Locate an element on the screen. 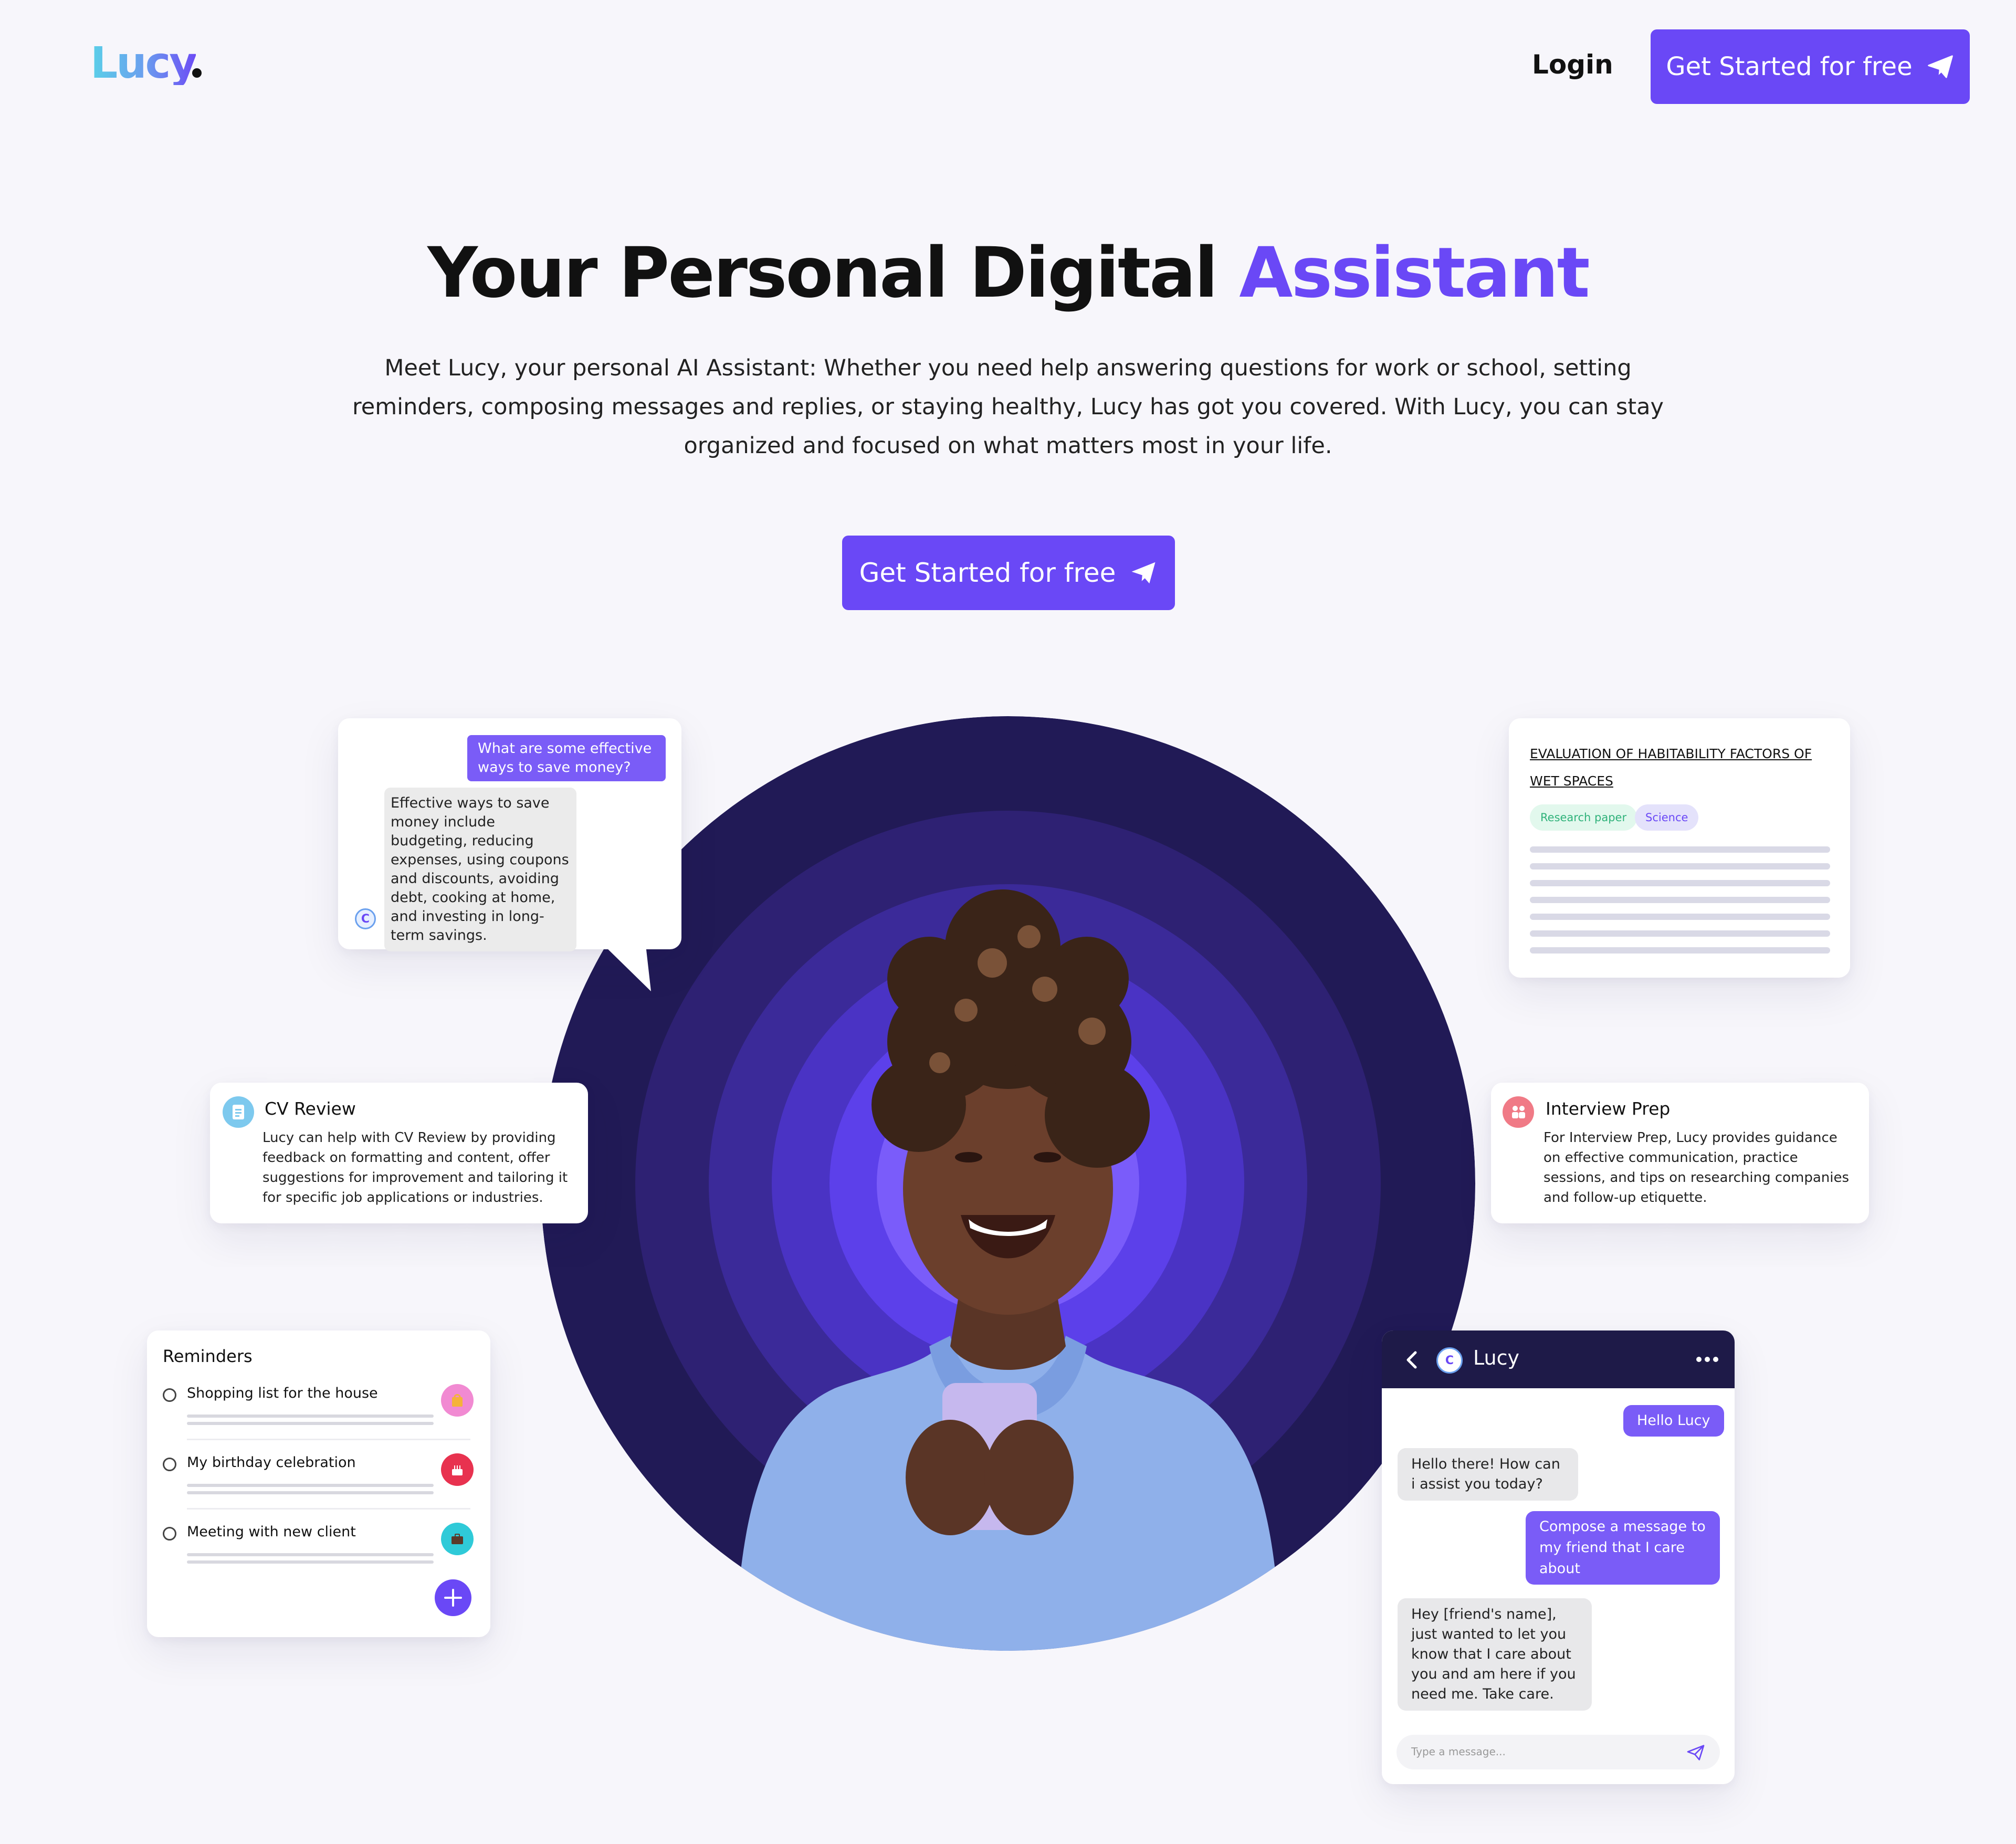 This screenshot has width=2016, height=1844. briefcase-icon is located at coordinates (457, 1539).